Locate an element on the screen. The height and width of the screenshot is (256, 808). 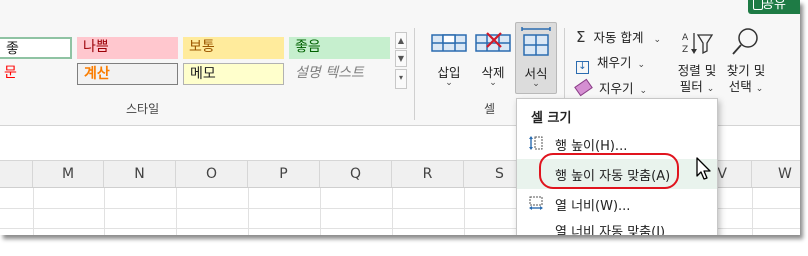
style-calculation: 계산 is located at coordinates (127, 74).